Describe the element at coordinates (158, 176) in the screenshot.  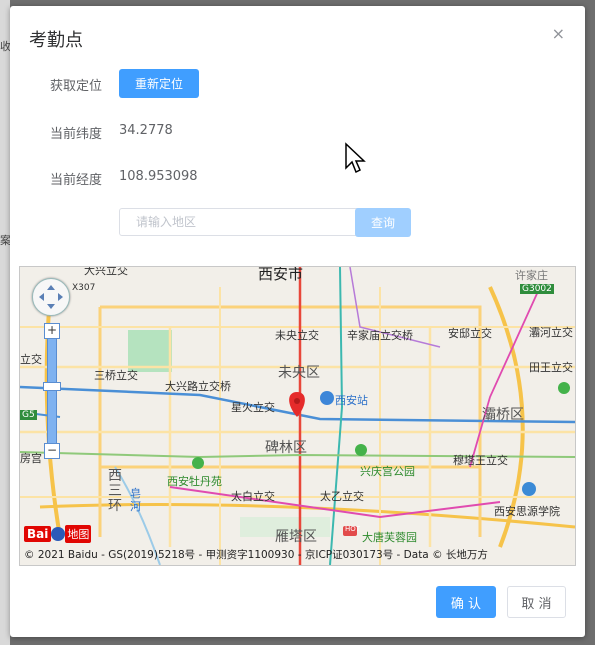
I see `longitude-value: 108.953098` at that location.